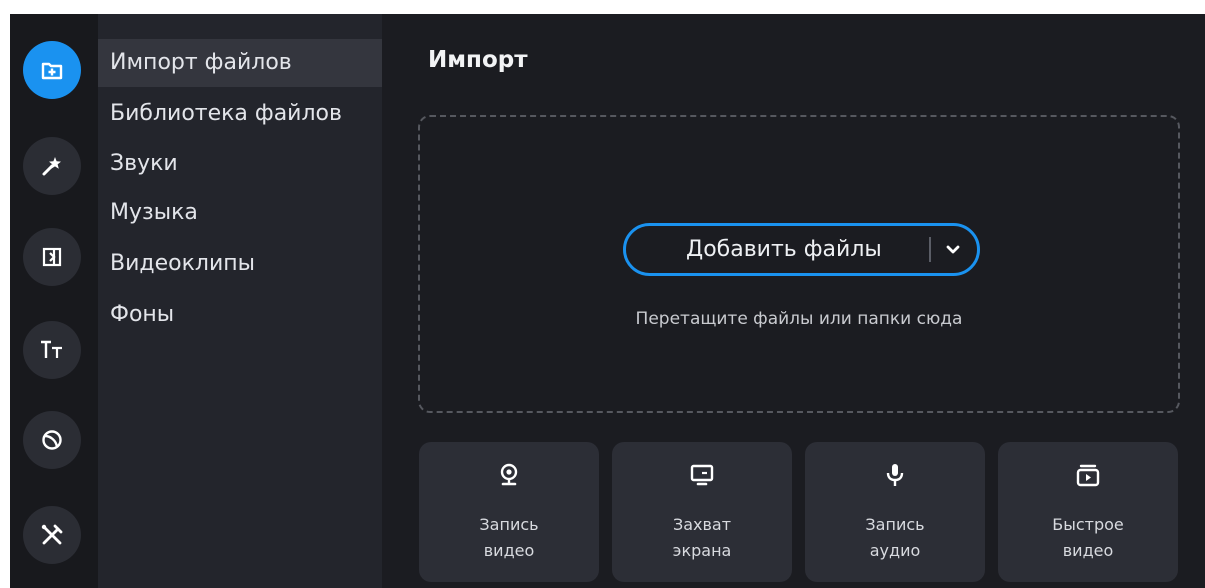 This screenshot has height=588, width=1205. What do you see at coordinates (240, 114) in the screenshot?
I see `sidebar-item-file-library: Библиотека файлов` at bounding box center [240, 114].